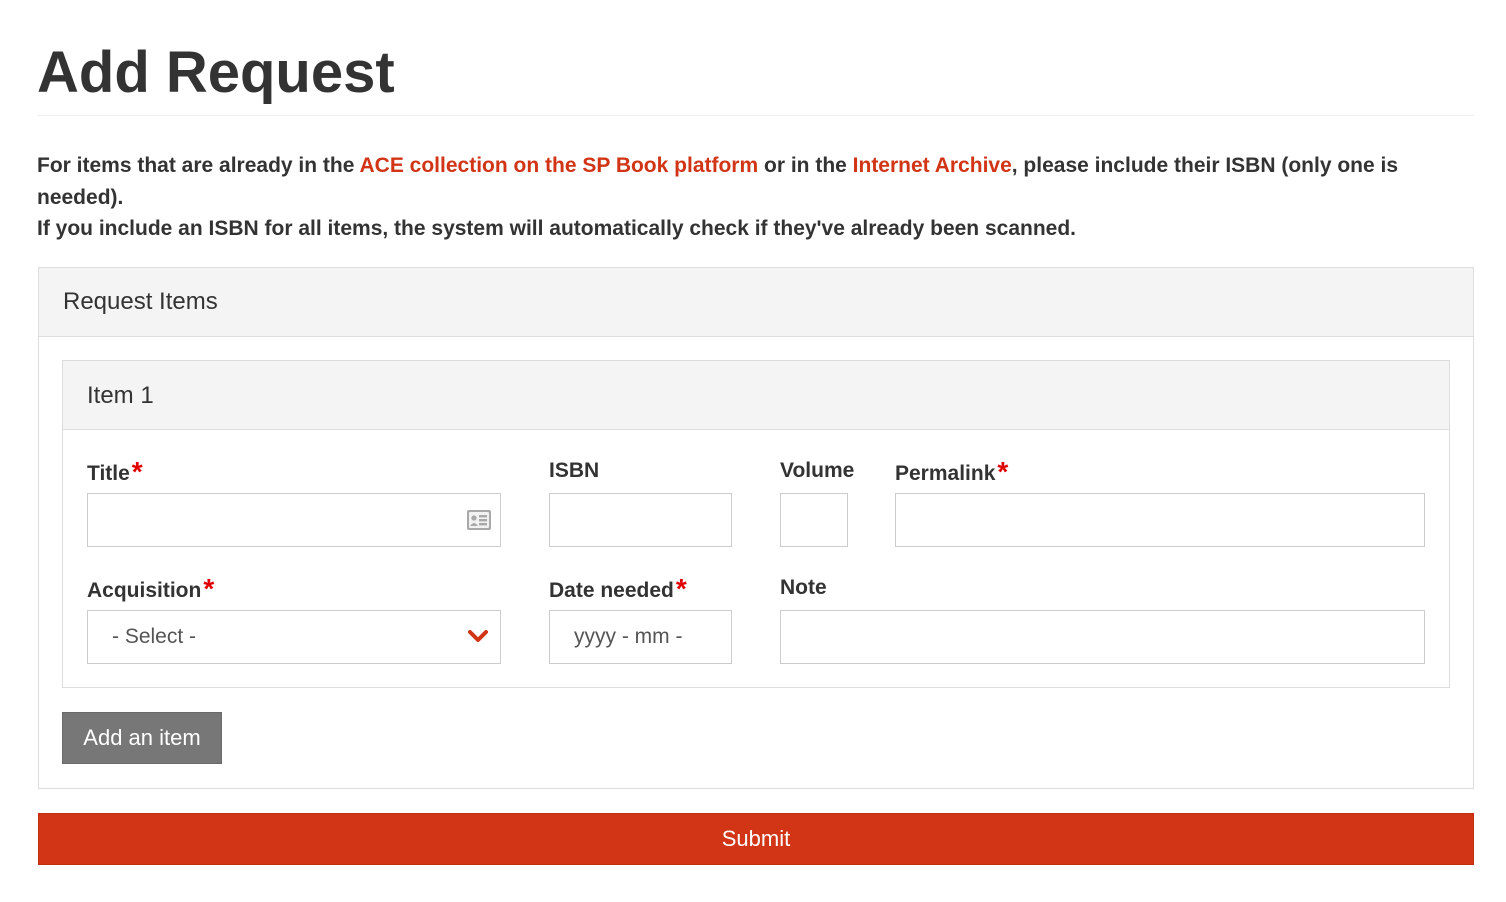 This screenshot has width=1506, height=902. I want to click on internet-archive-link: Internet Archive, so click(932, 165).